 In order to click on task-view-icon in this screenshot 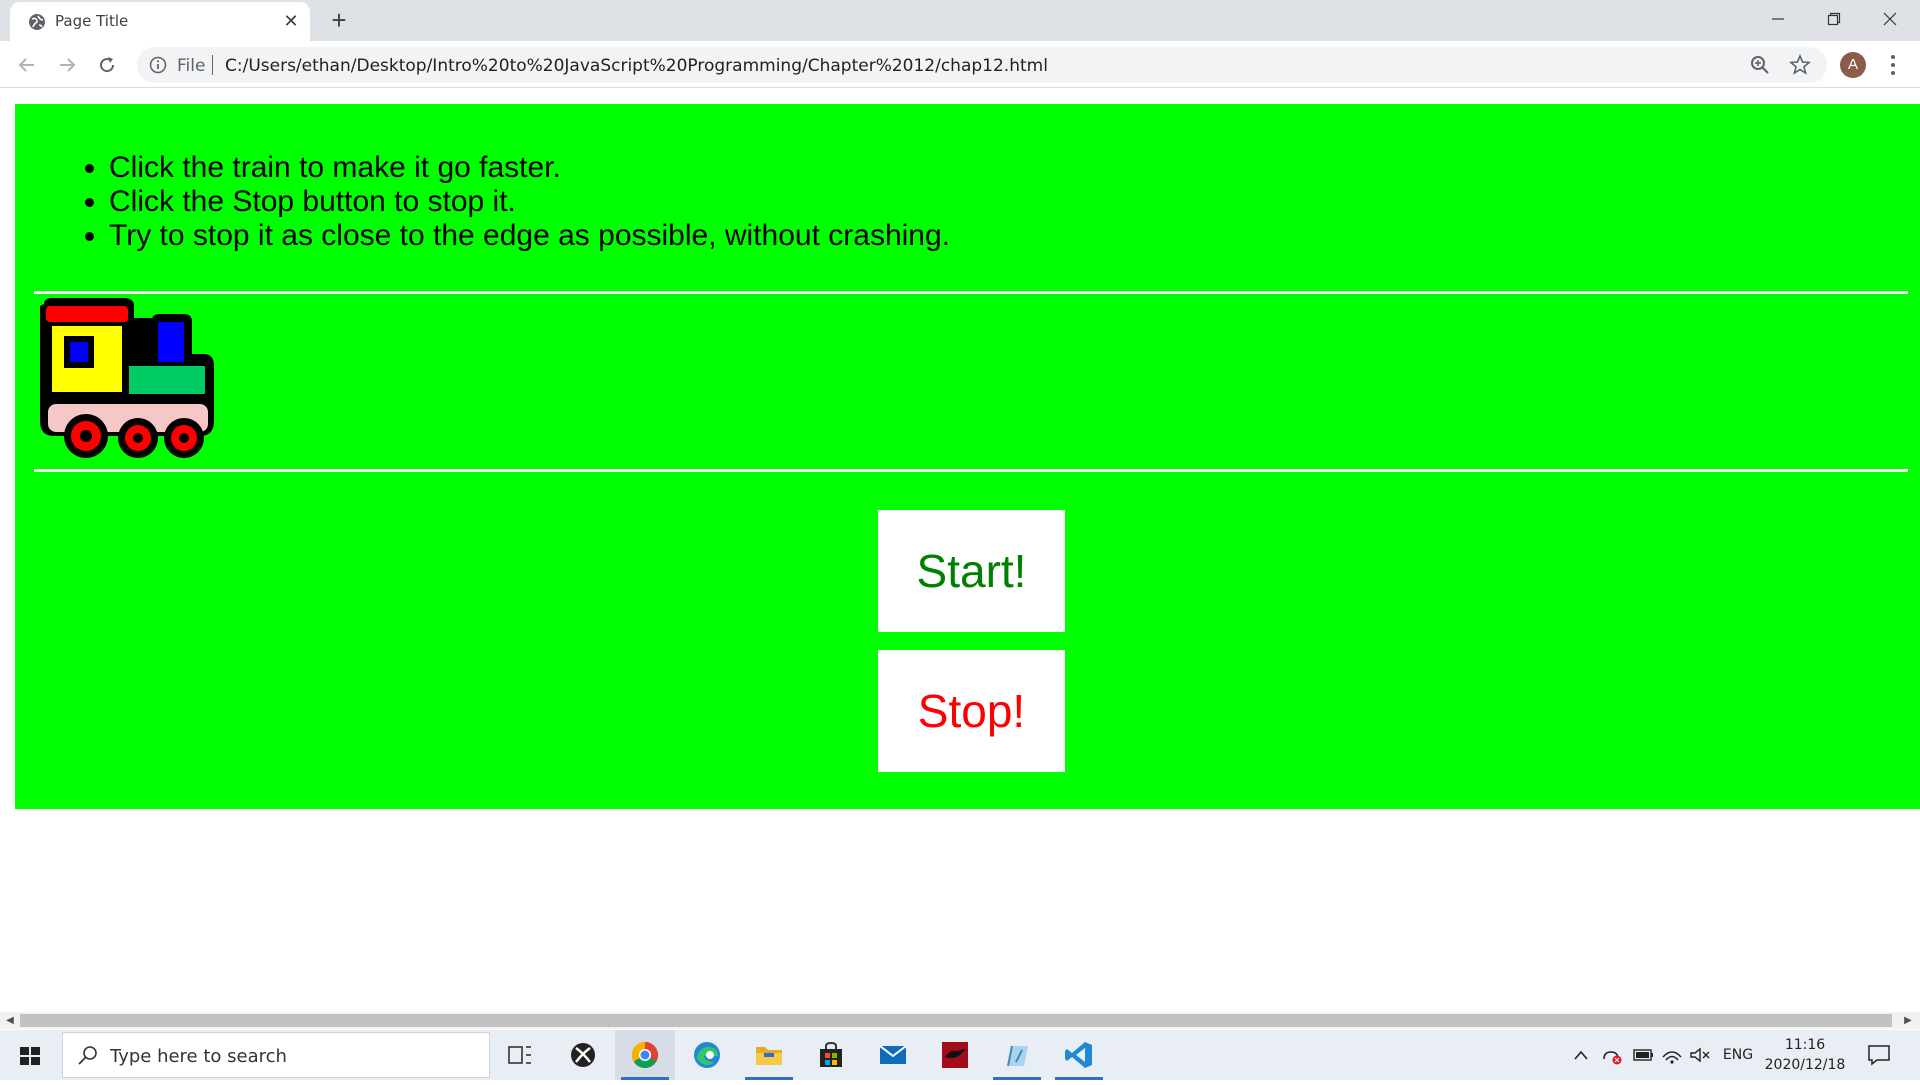, I will do `click(519, 1055)`.